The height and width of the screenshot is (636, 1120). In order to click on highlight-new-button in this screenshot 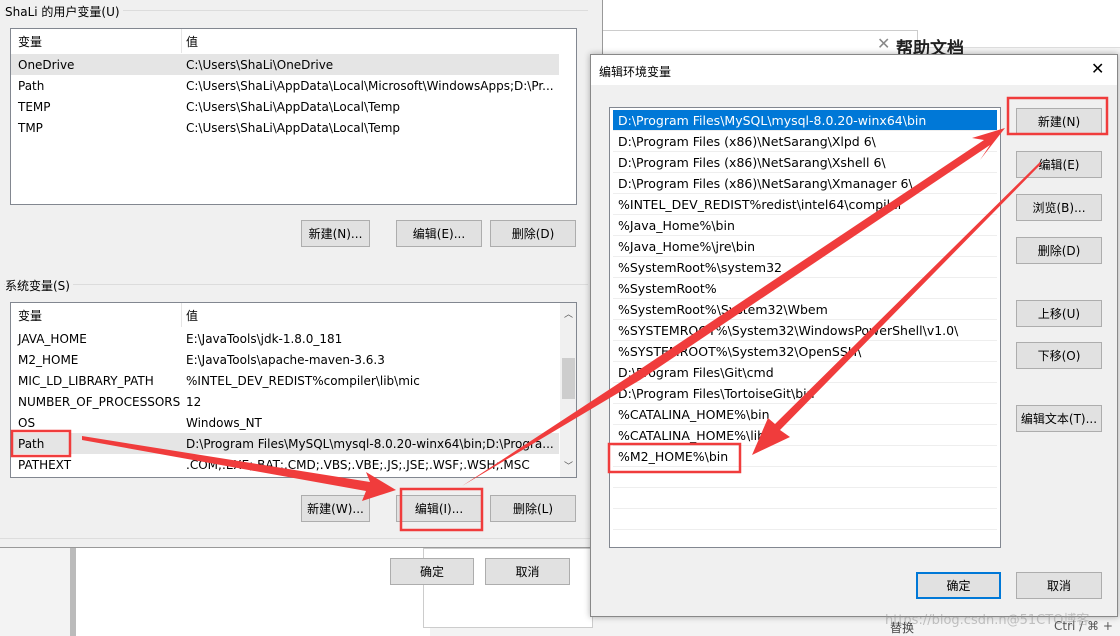, I will do `click(1057, 116)`.